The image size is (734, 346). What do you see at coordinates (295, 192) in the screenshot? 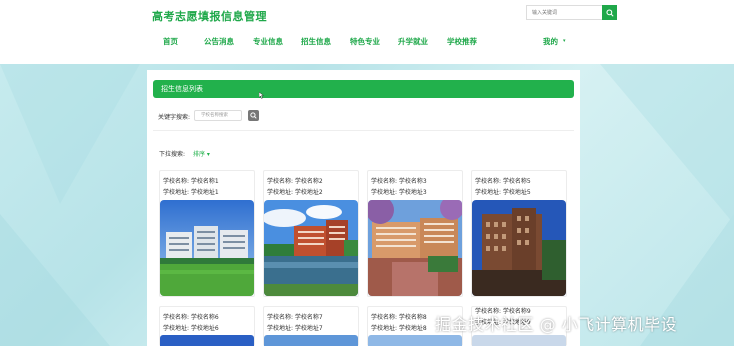
I see `school-address: 学校地址: 学校地址2` at bounding box center [295, 192].